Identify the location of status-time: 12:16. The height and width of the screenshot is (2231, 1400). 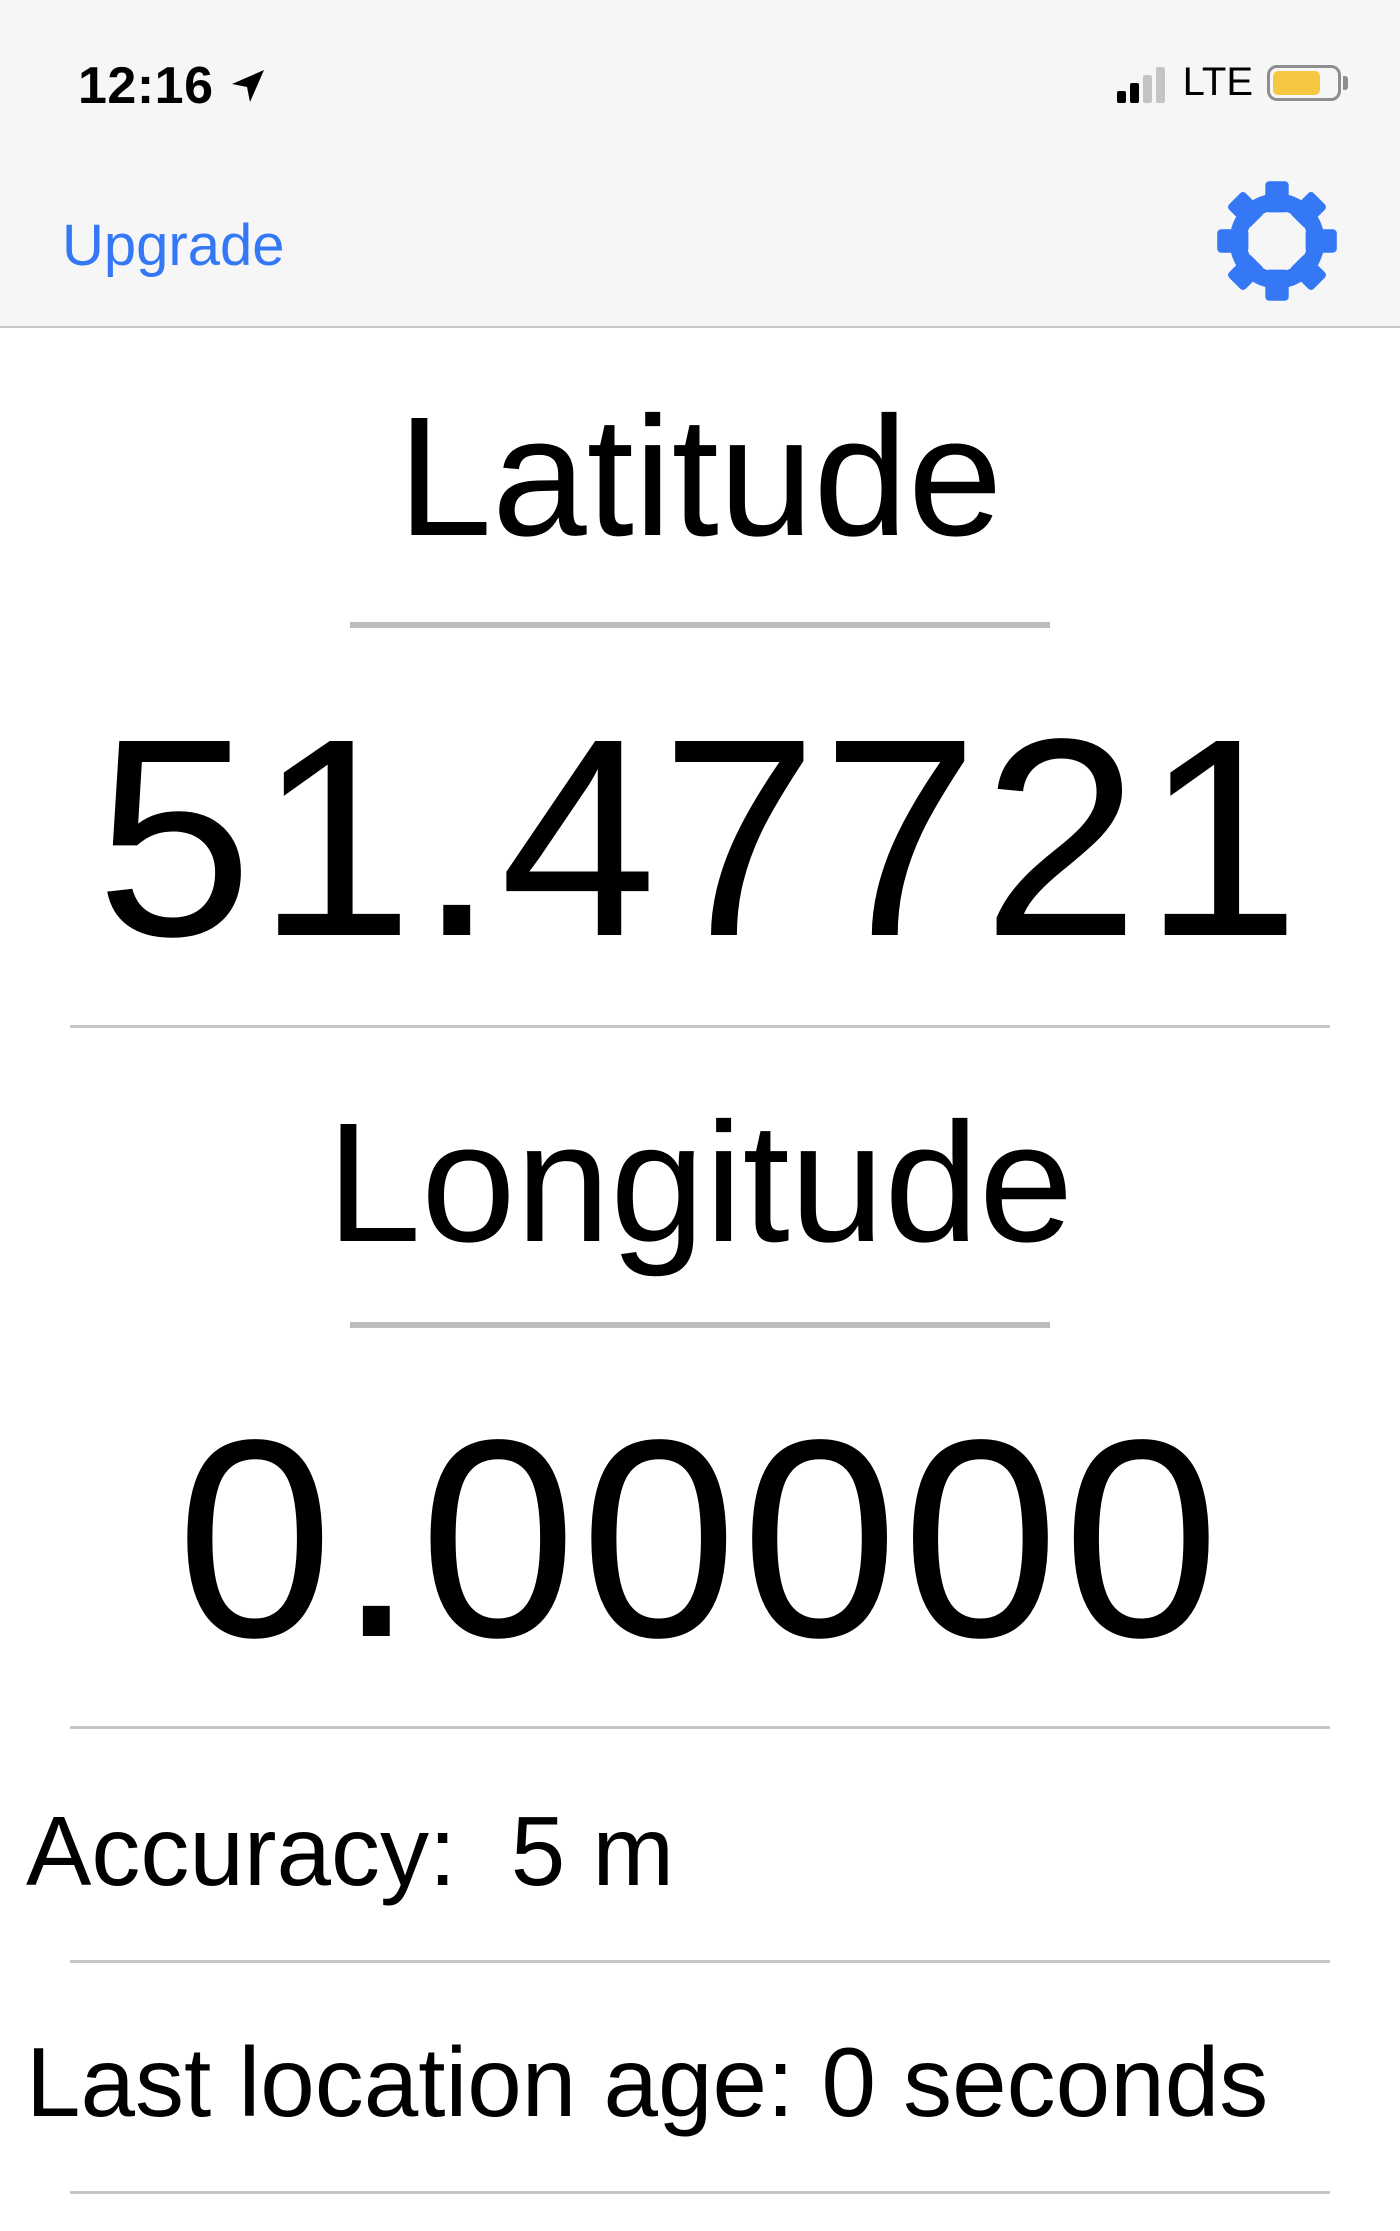
(173, 86).